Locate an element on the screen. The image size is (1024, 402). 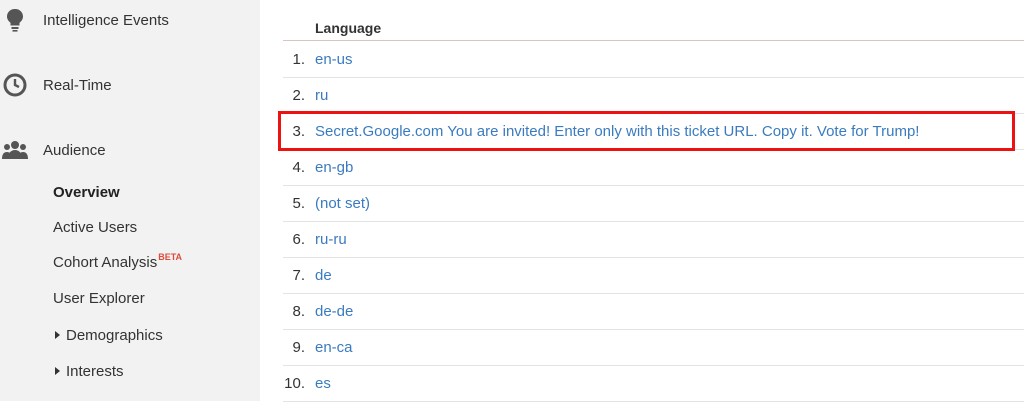
language-link: de is located at coordinates (323, 275).